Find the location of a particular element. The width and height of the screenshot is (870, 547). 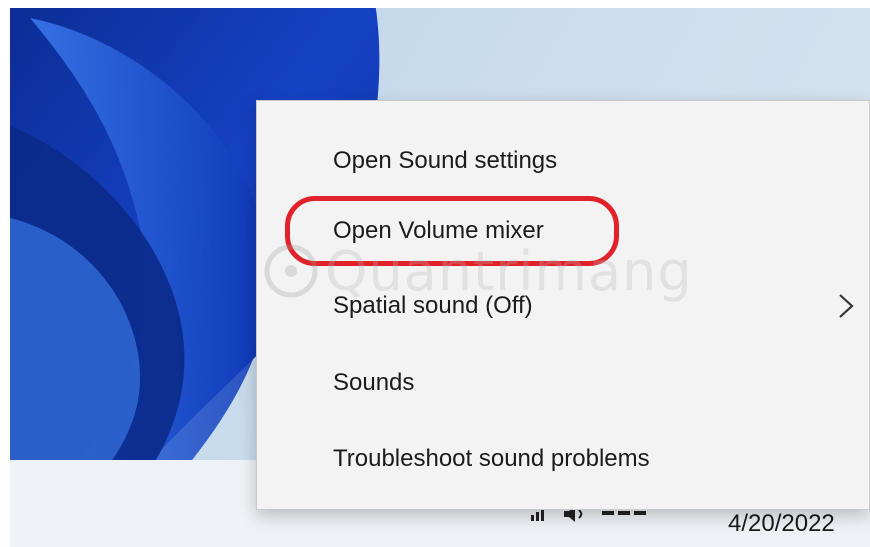

menu-item-label: Spatial sound (Off) is located at coordinates (433, 305).